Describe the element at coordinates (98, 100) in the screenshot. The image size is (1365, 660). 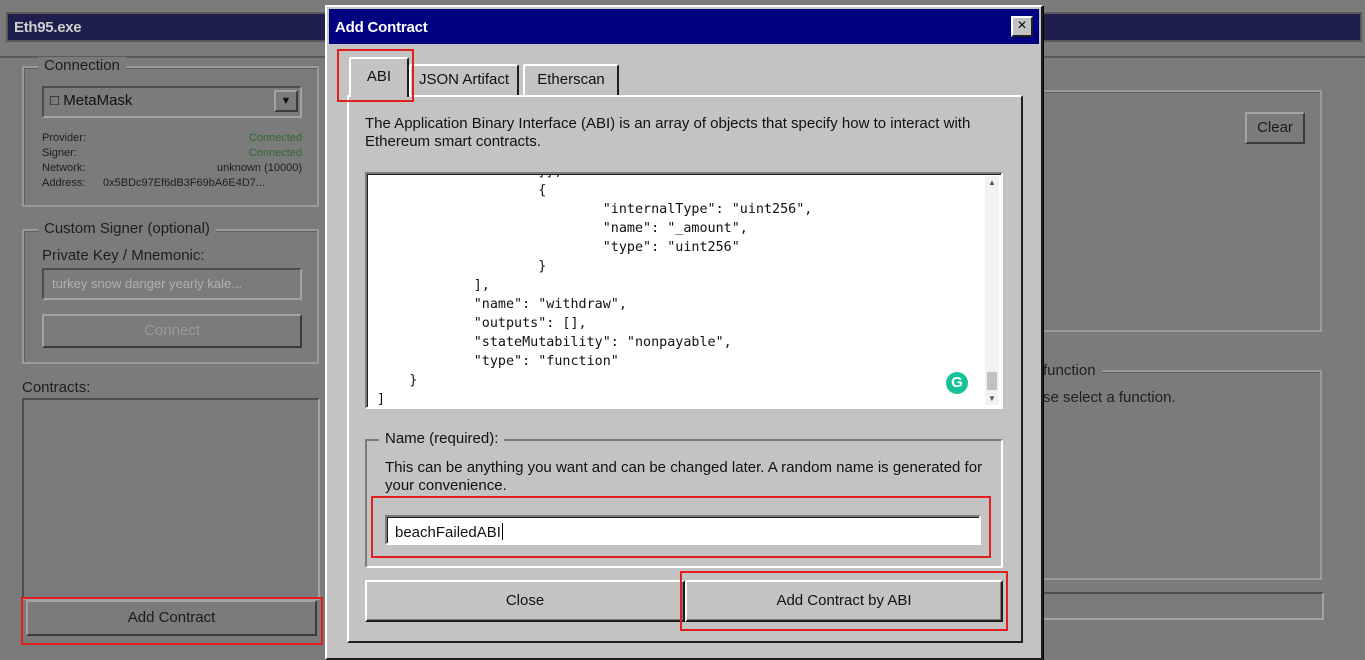
I see `provider-select-label: MetaMask` at that location.